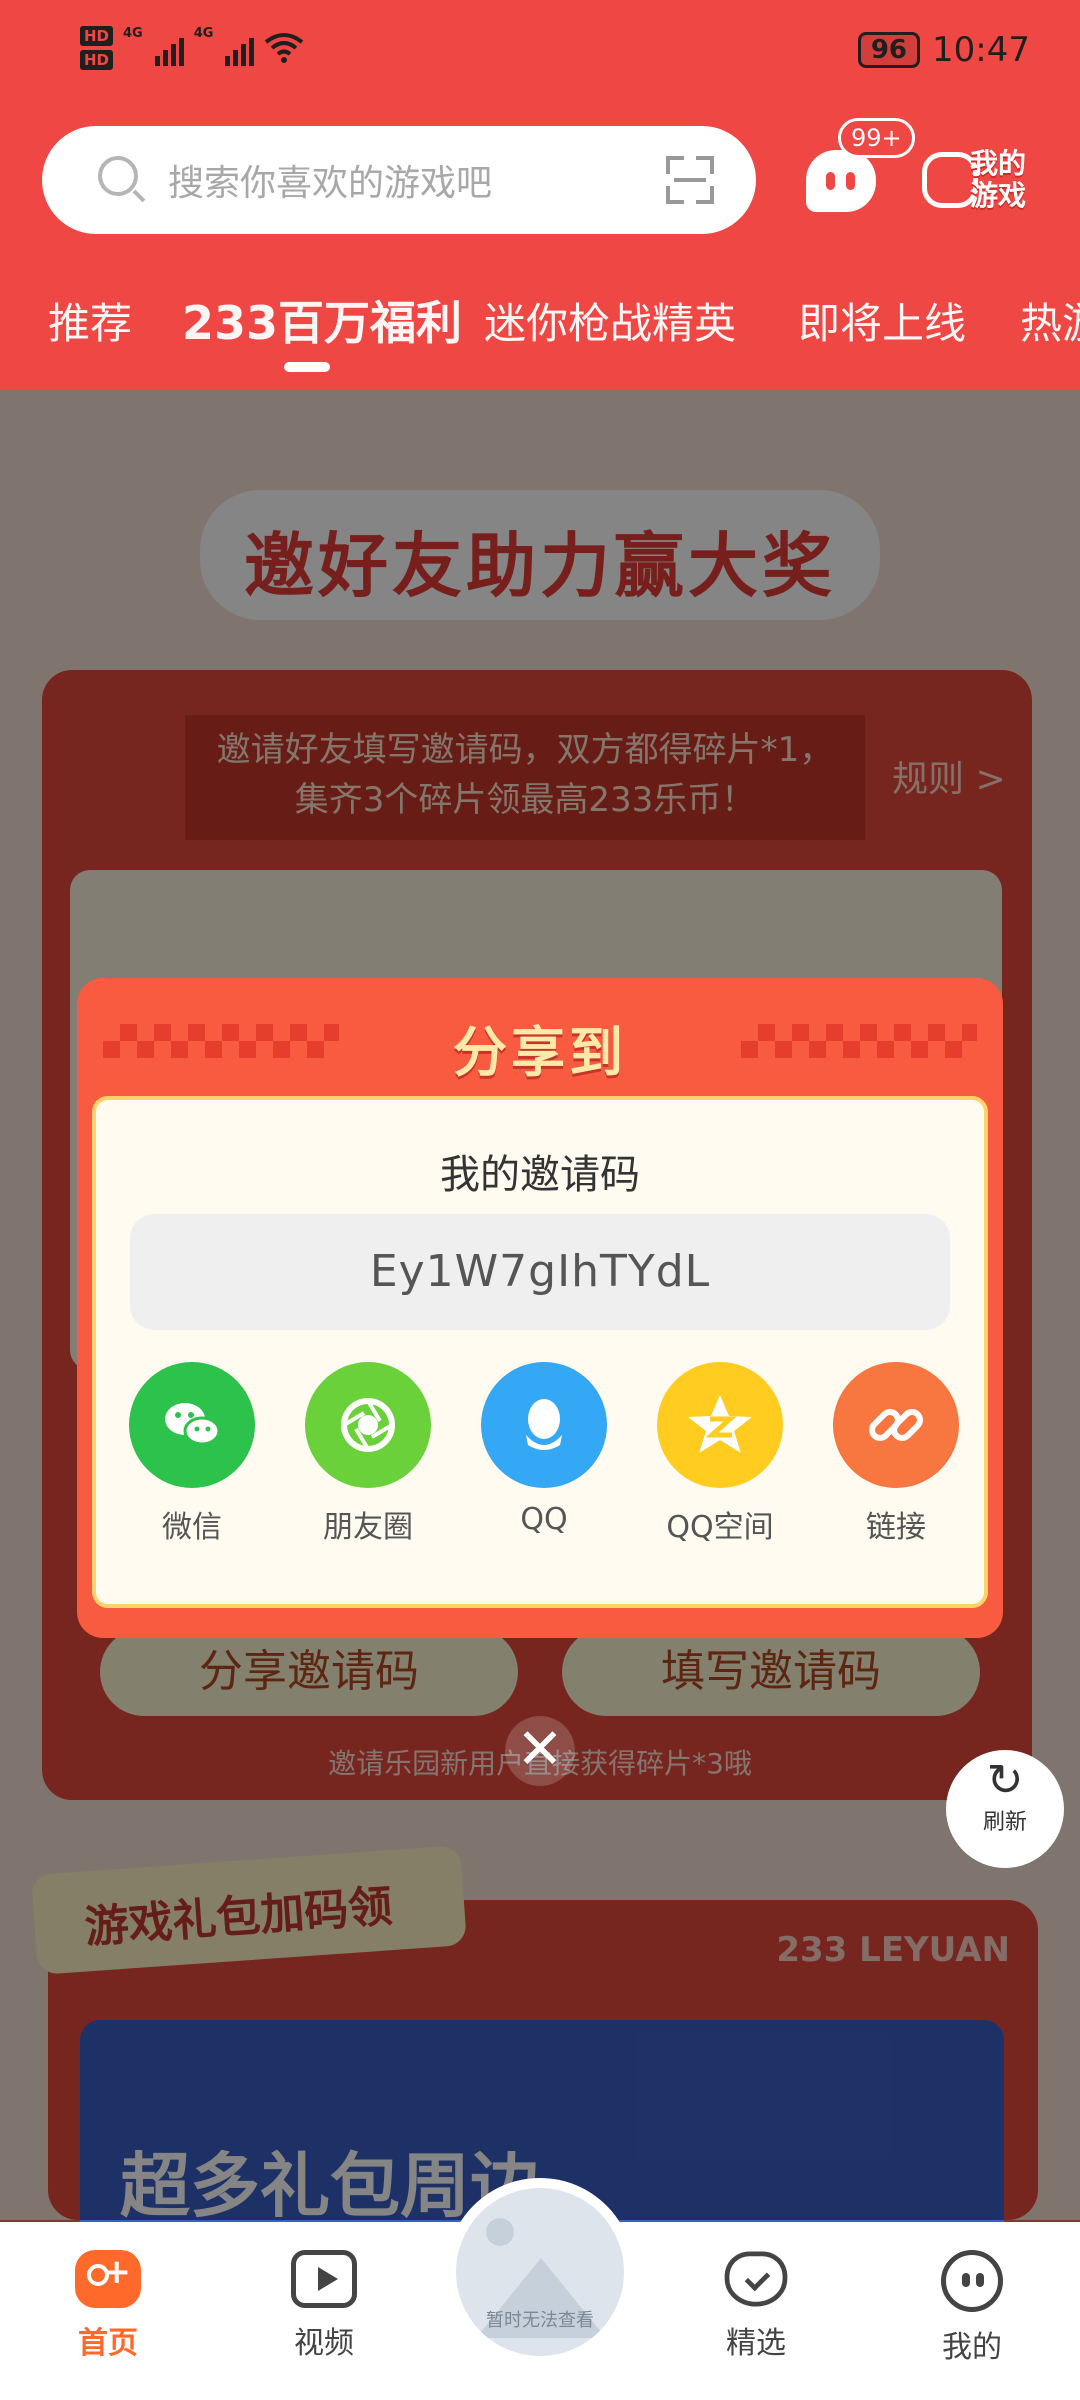 This screenshot has width=1080, height=2400. I want to click on active-tab-indicator, so click(307, 367).